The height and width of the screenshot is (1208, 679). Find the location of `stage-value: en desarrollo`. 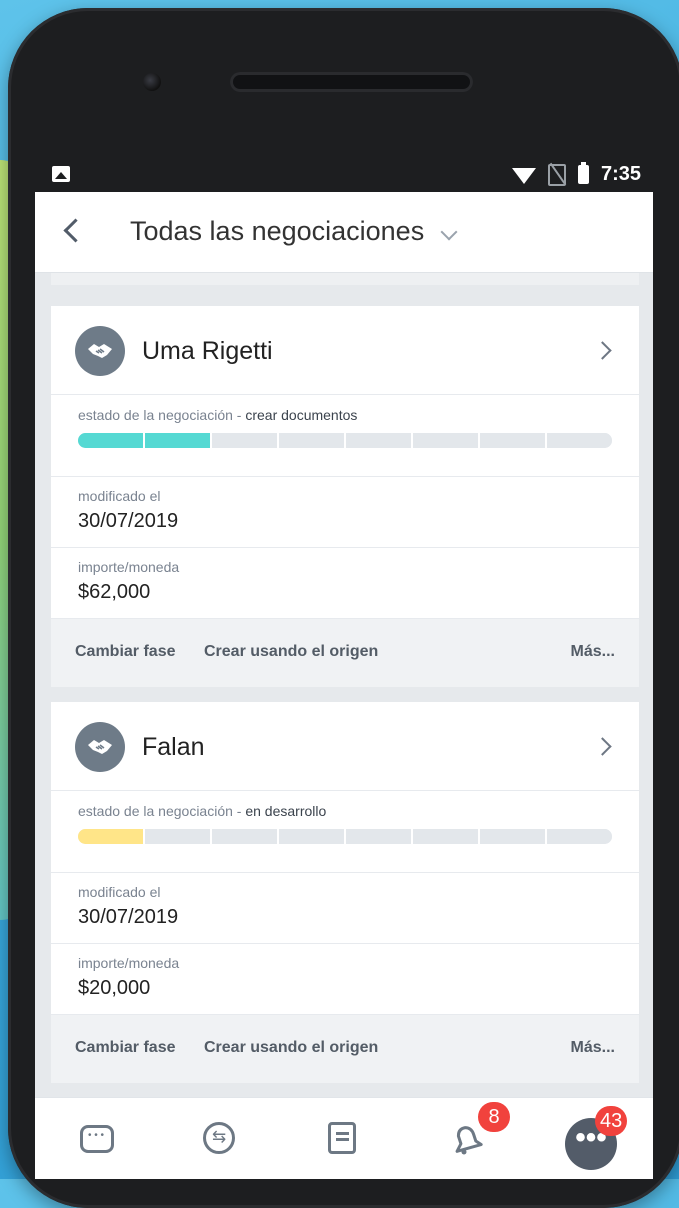

stage-value: en desarrollo is located at coordinates (286, 811).